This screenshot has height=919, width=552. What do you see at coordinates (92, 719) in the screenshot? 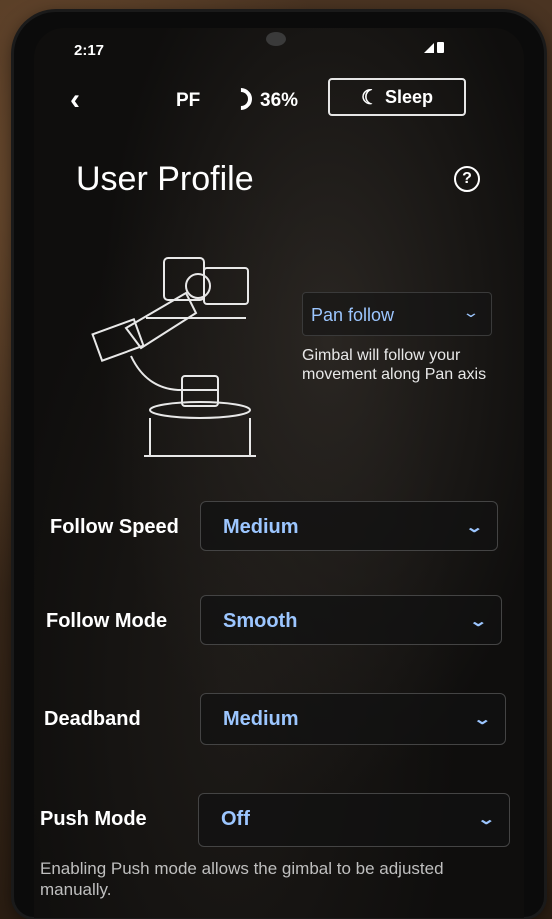
I see `deadband-label: Deadband` at bounding box center [92, 719].